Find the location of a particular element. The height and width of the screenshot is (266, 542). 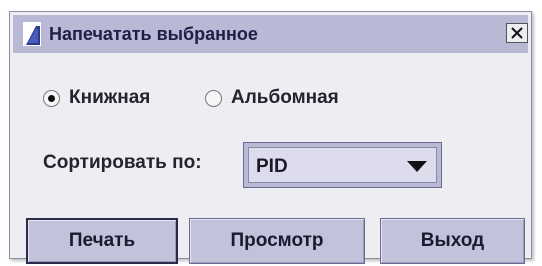

radio-portrait: Книжная is located at coordinates (96, 98).